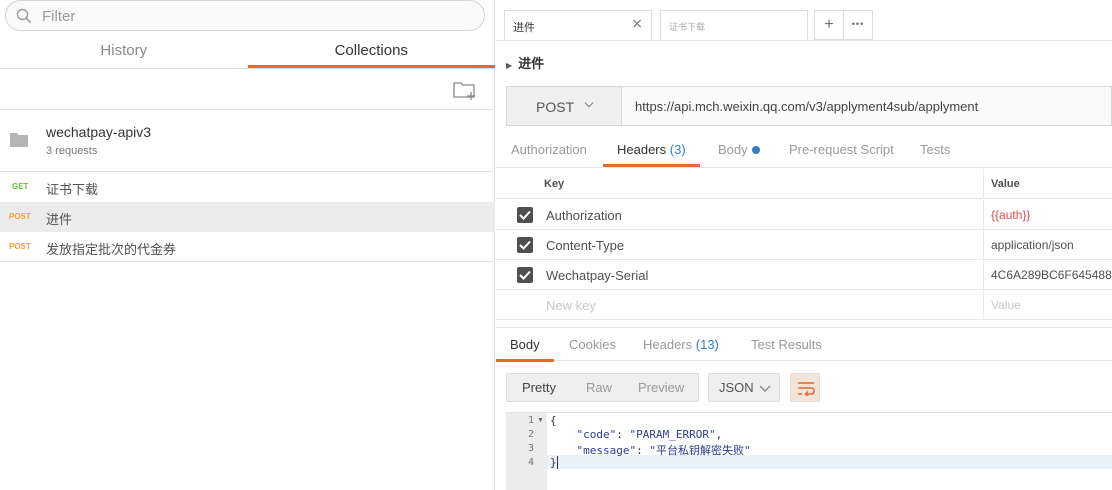 The image size is (1112, 490). Describe the element at coordinates (786, 346) in the screenshot. I see `tab-test-results: Test Results` at that location.